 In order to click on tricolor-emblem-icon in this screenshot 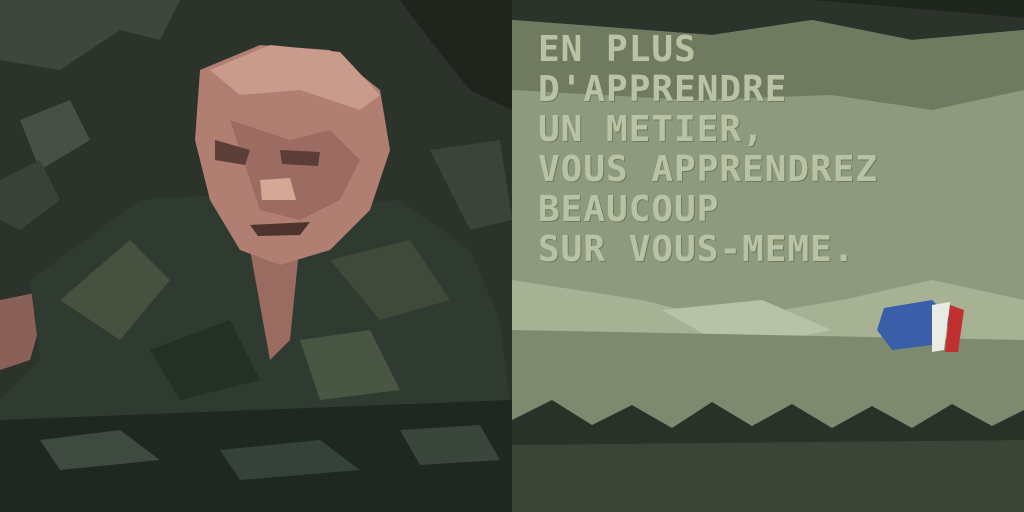, I will do `click(920, 326)`.